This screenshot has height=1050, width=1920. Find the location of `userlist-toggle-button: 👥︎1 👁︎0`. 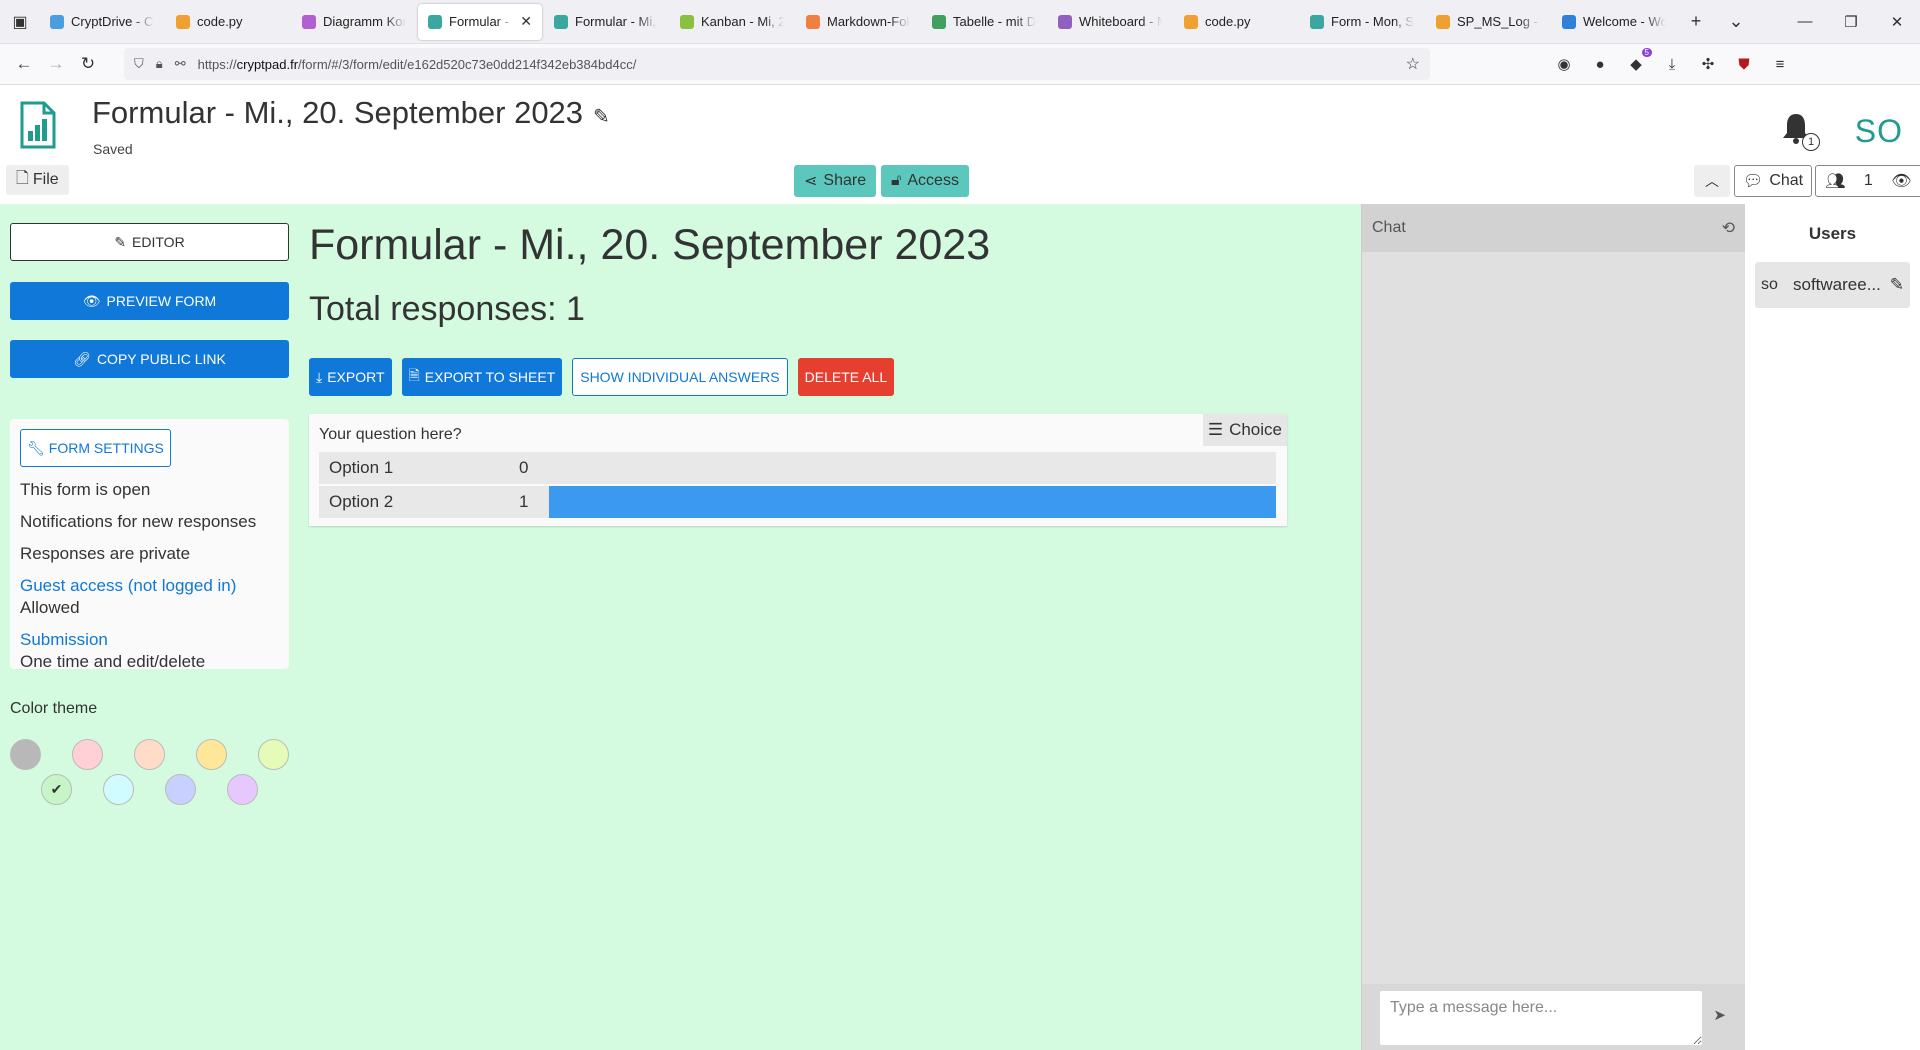

userlist-toggle-button: 👥︎1 👁︎0 is located at coordinates (1867, 181).